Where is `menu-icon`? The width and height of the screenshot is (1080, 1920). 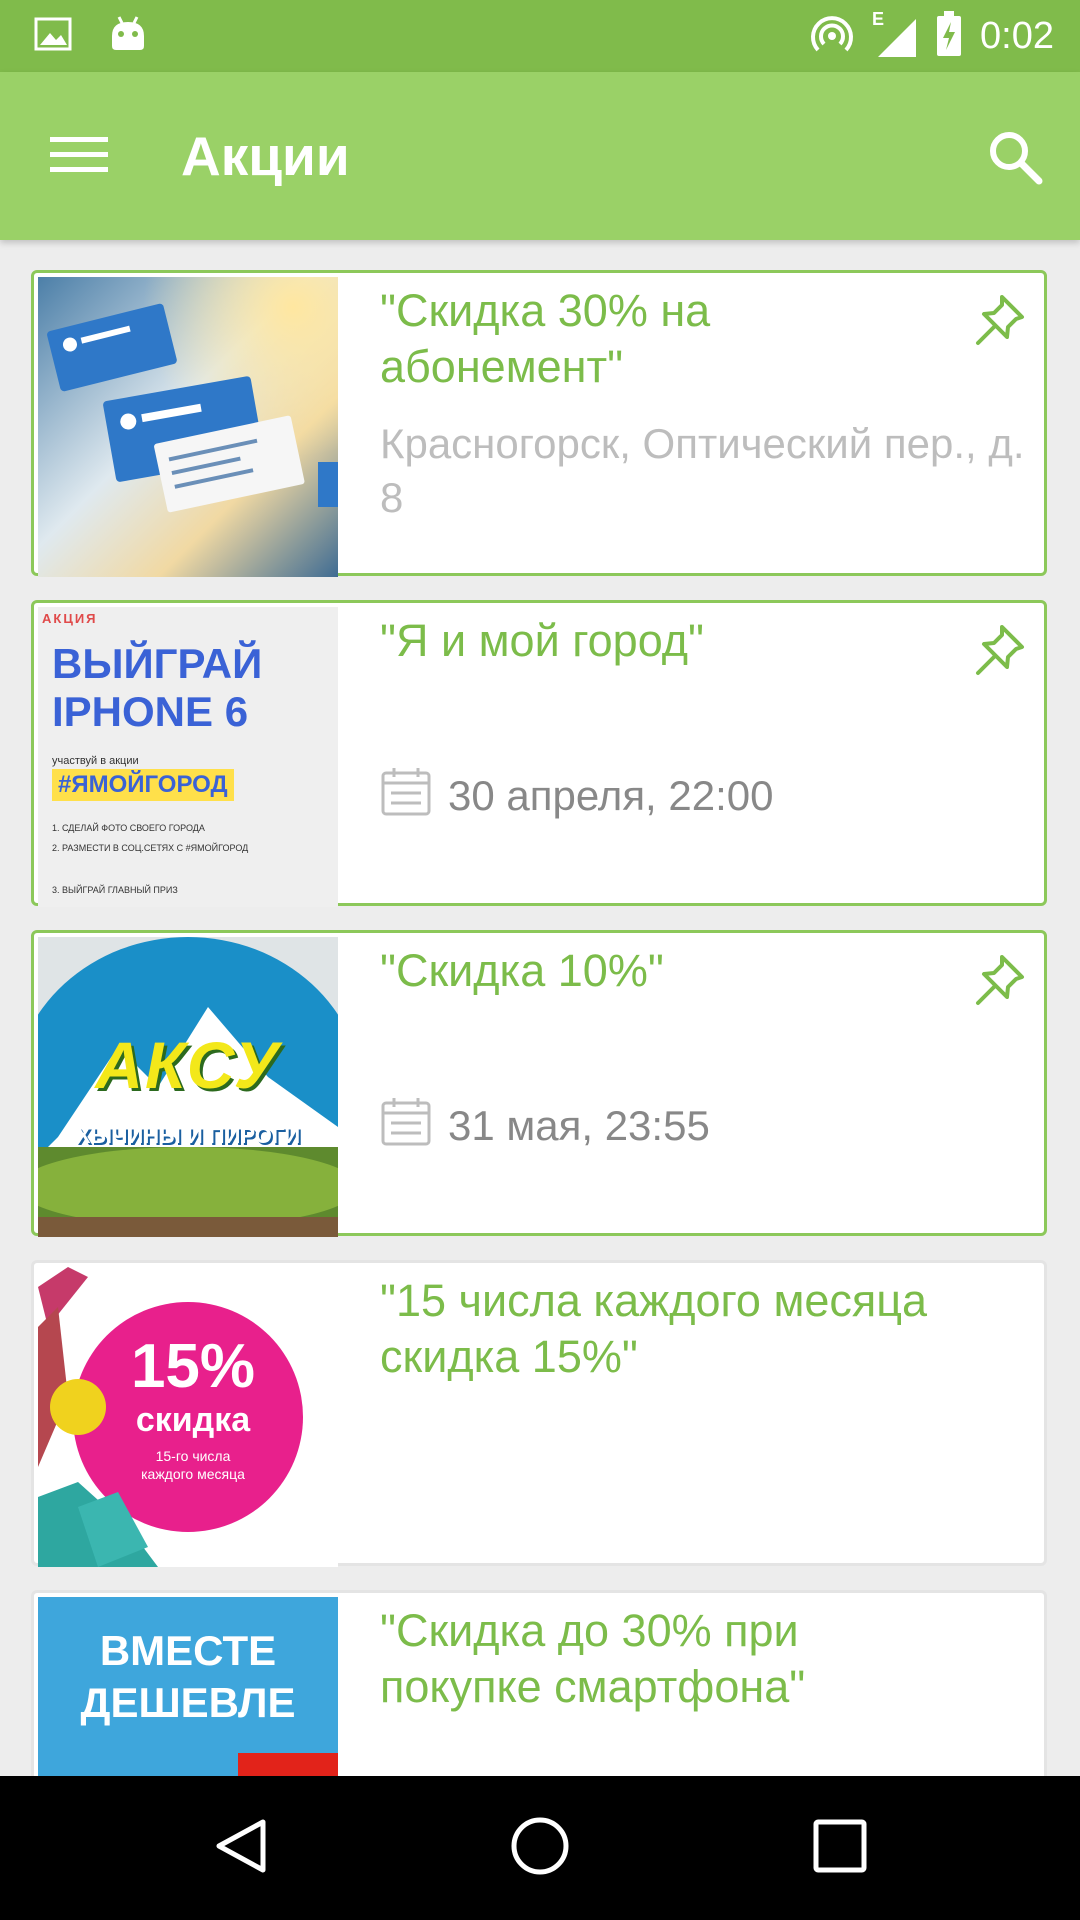
menu-icon is located at coordinates (79, 157).